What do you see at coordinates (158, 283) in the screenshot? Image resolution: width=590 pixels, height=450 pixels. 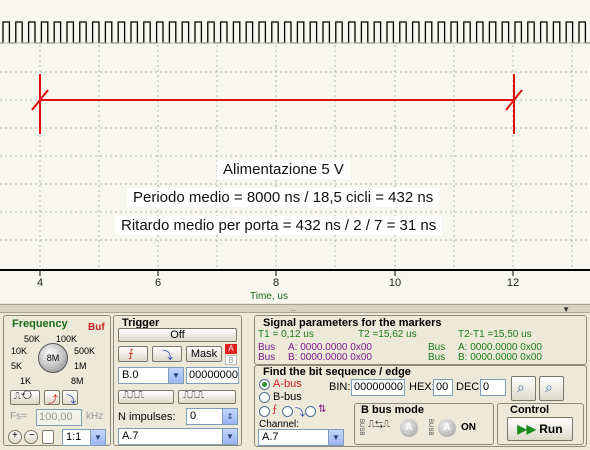 I see `tick-label: 6` at bounding box center [158, 283].